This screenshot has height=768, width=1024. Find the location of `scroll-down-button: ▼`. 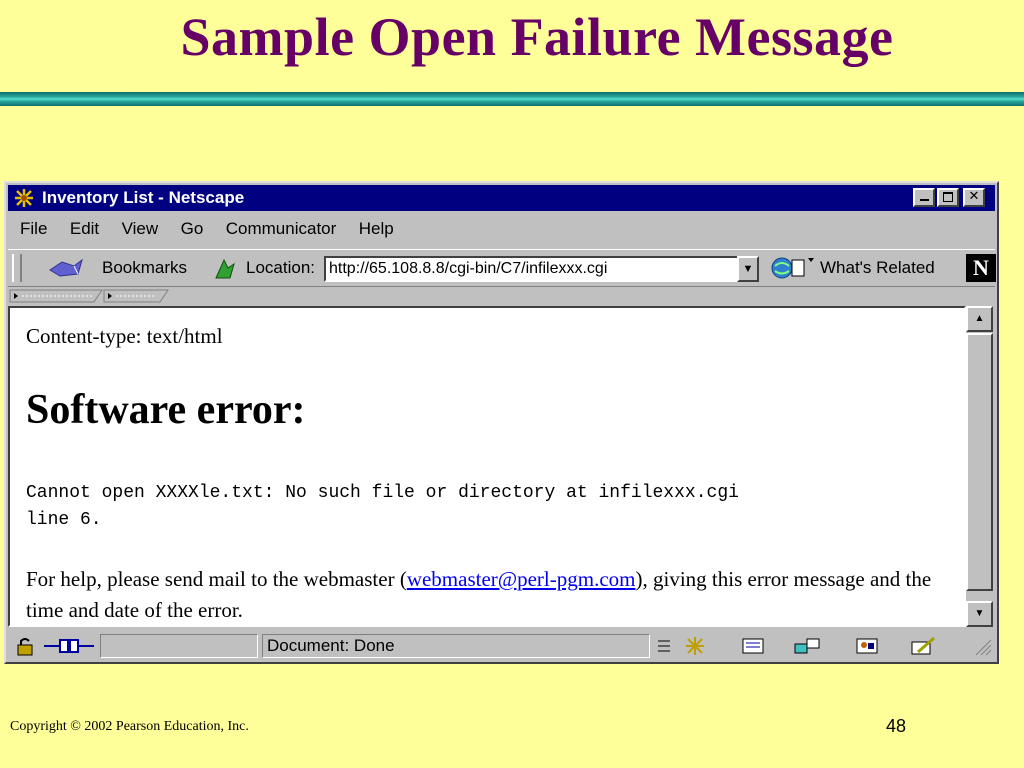

scroll-down-button: ▼ is located at coordinates (979, 614).